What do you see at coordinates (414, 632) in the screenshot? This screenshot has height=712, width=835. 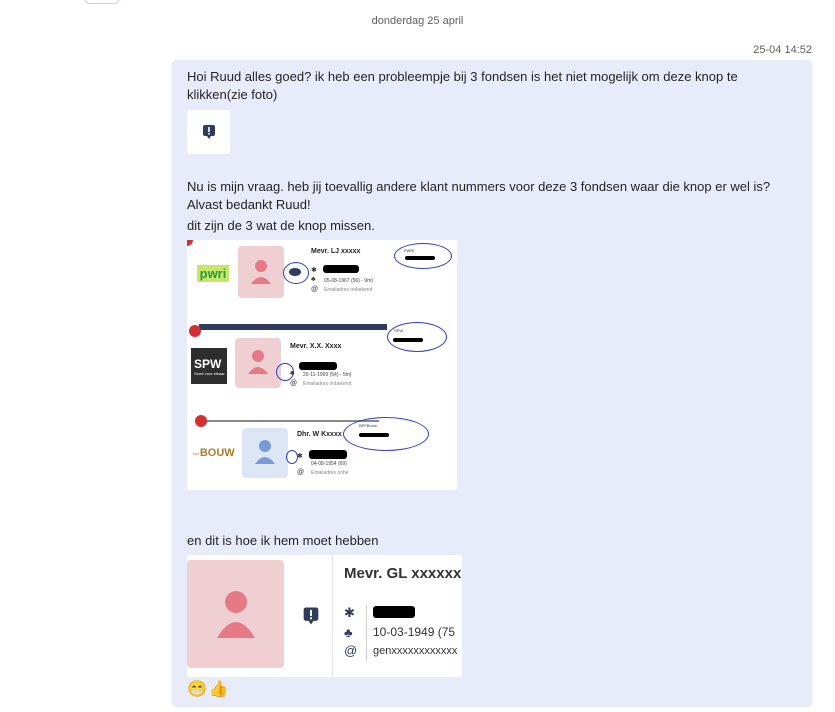 I see `expected-card-birth: 10-03-1949 (75` at bounding box center [414, 632].